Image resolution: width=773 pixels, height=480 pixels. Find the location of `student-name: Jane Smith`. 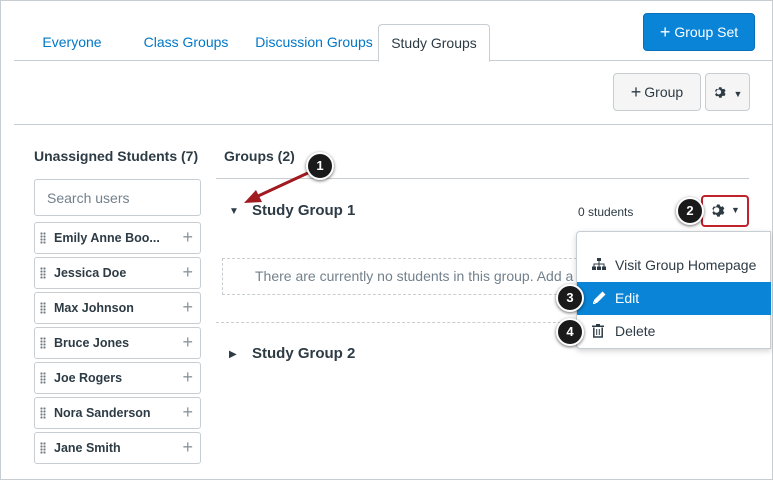

student-name: Jane Smith is located at coordinates (87, 448).